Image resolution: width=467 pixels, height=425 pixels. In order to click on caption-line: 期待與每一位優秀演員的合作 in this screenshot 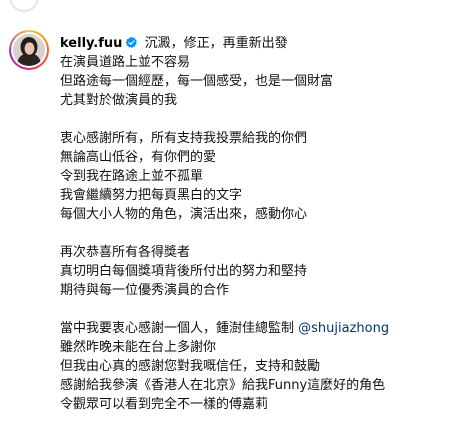, I will do `click(145, 290)`.